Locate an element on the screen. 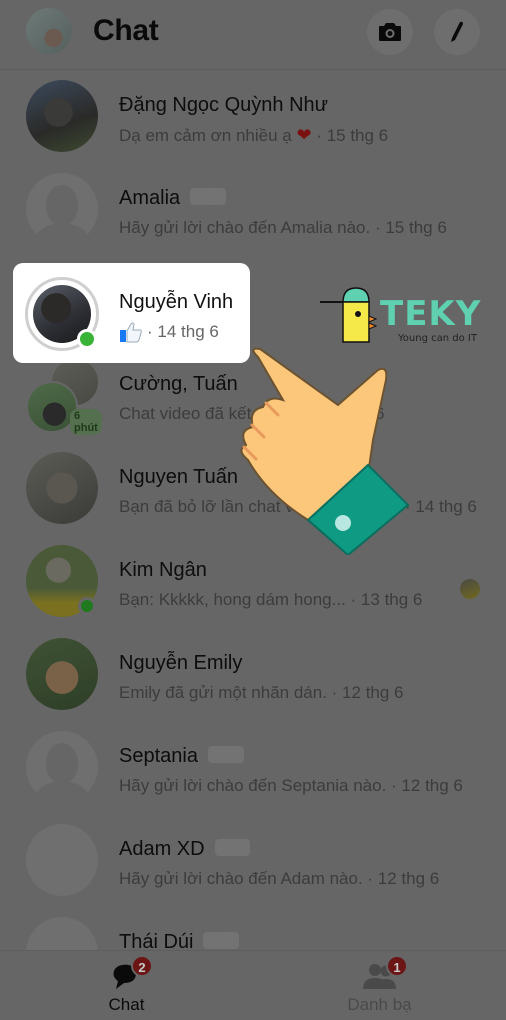  snippet-text: Hãy gửi lời chào đến Amalia nào. is located at coordinates (245, 227).